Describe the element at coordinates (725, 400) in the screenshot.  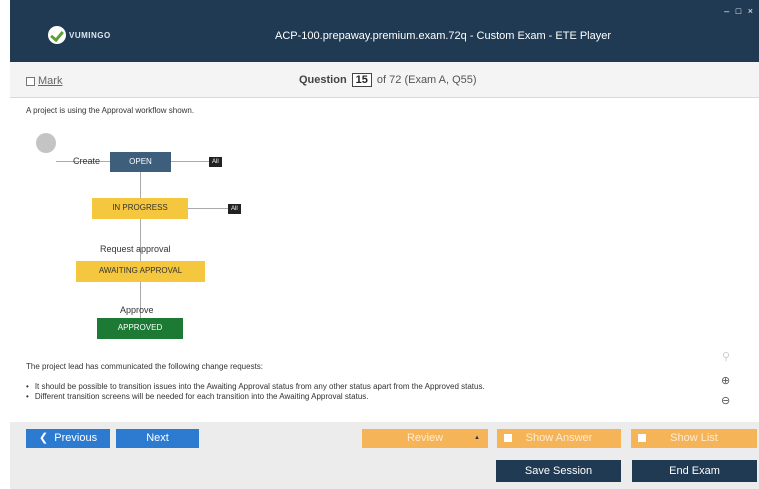
I see `zoom-out-icon: ⊖` at that location.